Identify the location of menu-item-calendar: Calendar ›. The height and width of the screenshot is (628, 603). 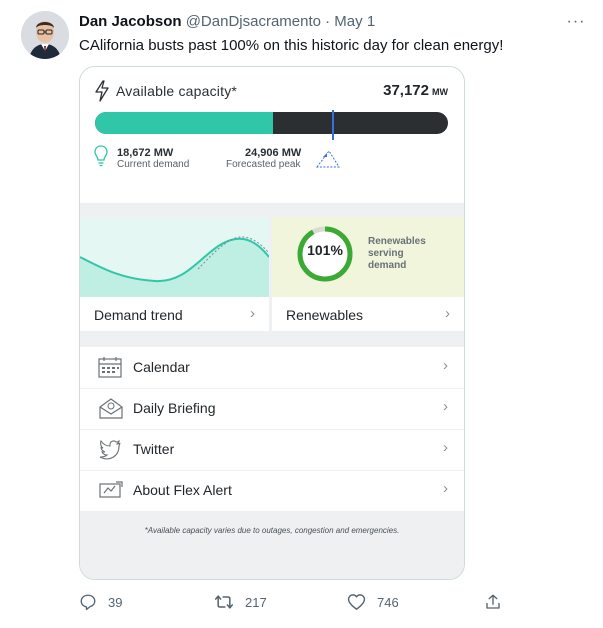
(272, 368).